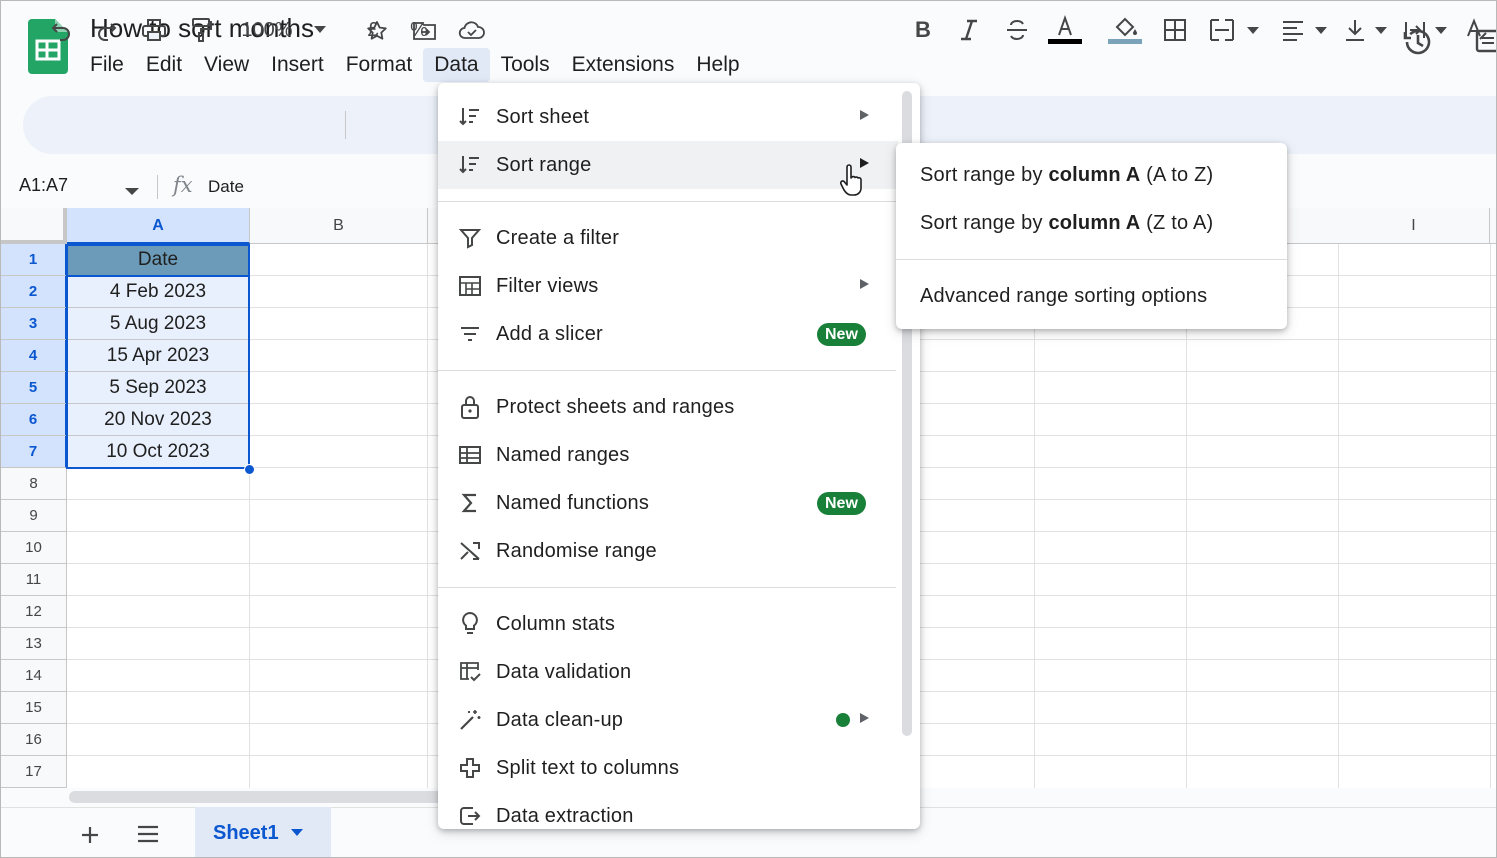 This screenshot has width=1497, height=858. I want to click on select-all-corner, so click(34, 226).